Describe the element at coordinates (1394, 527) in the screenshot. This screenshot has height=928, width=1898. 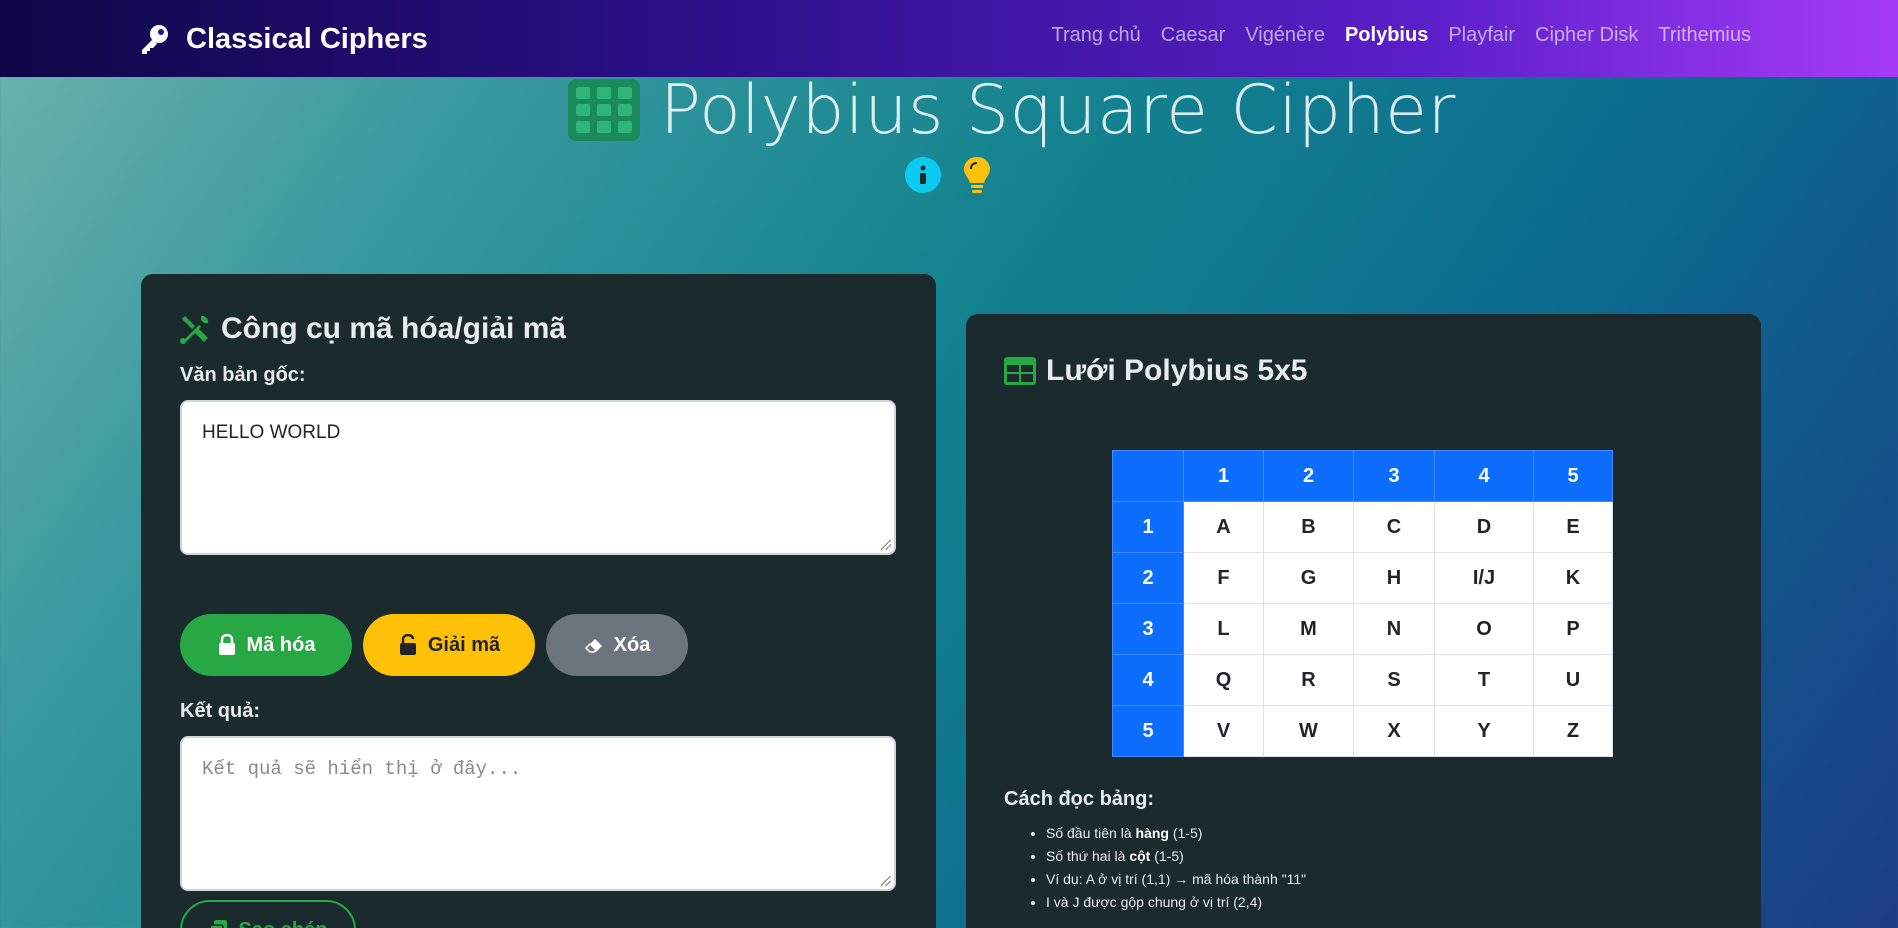
I see `grid-cell: C` at that location.